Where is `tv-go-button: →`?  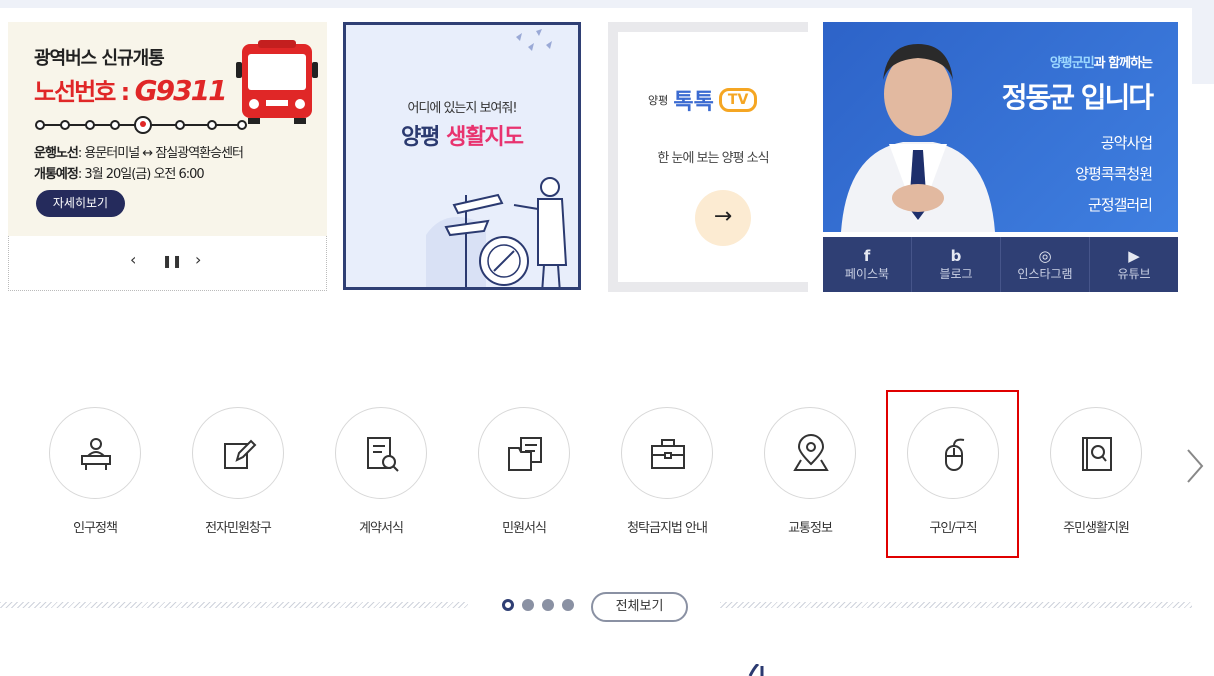
tv-go-button: → is located at coordinates (723, 218).